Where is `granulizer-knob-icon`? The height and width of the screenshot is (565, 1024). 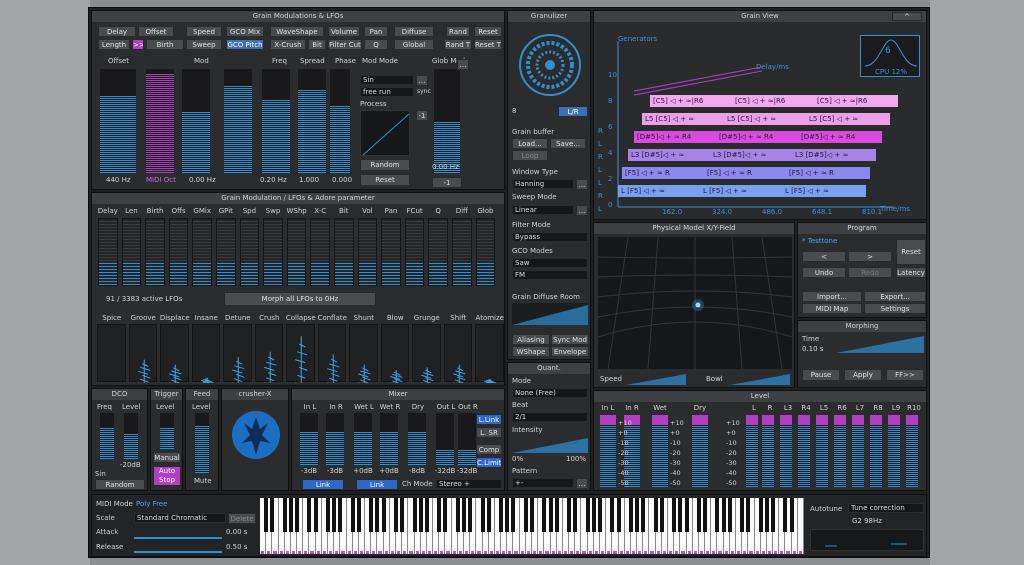 granulizer-knob-icon is located at coordinates (550, 65).